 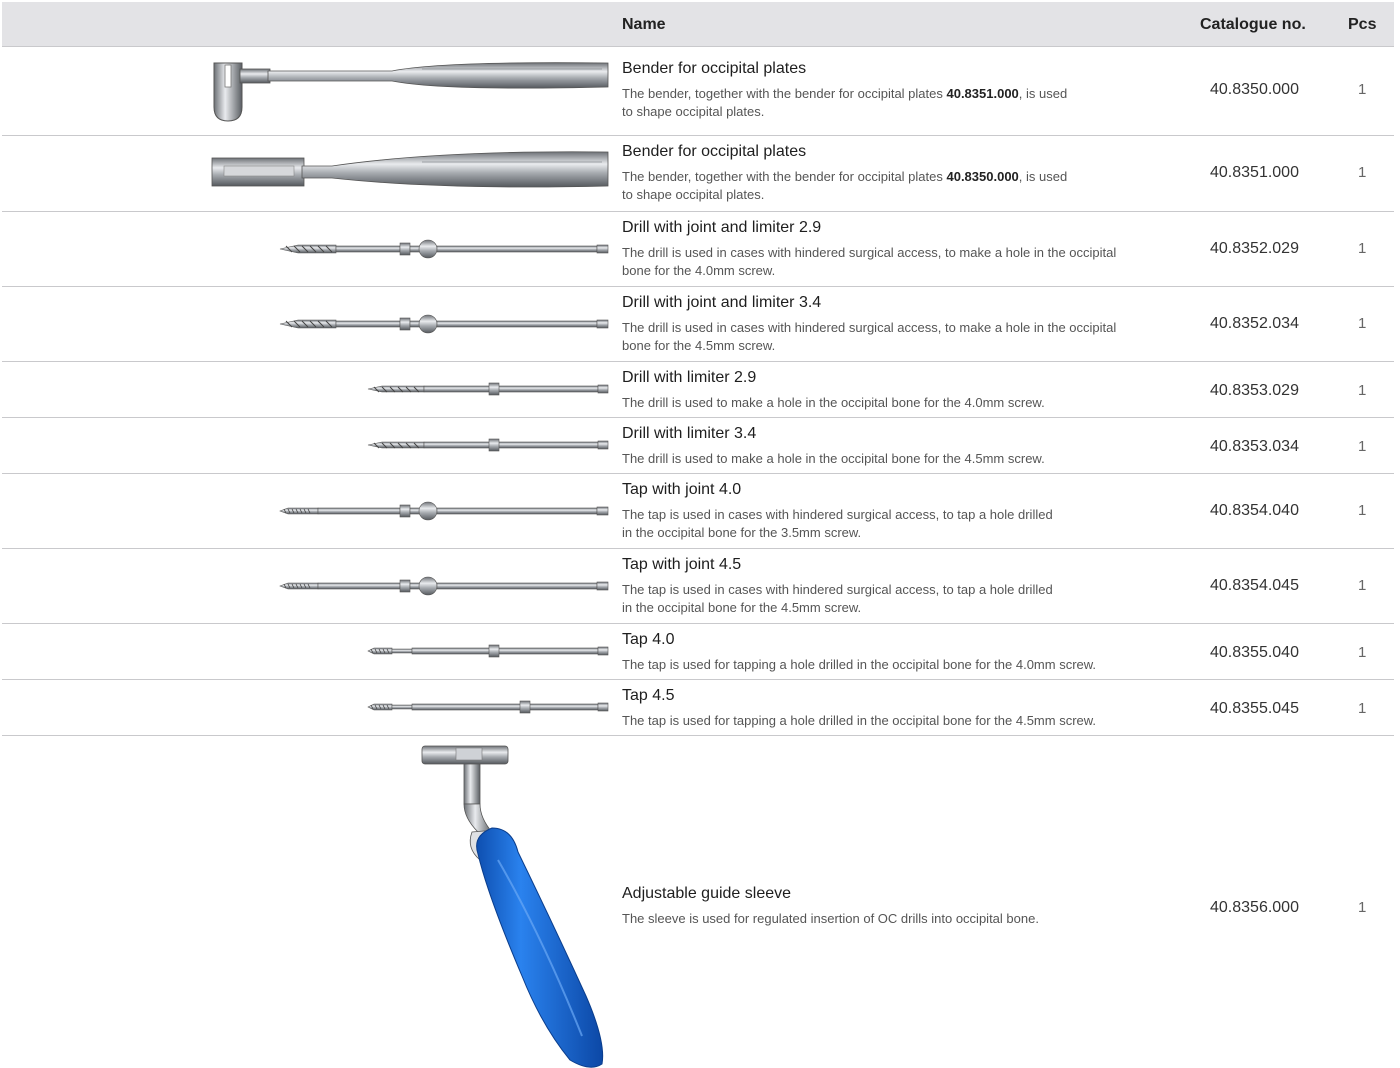 I want to click on name-column-header: Name, so click(x=644, y=24).